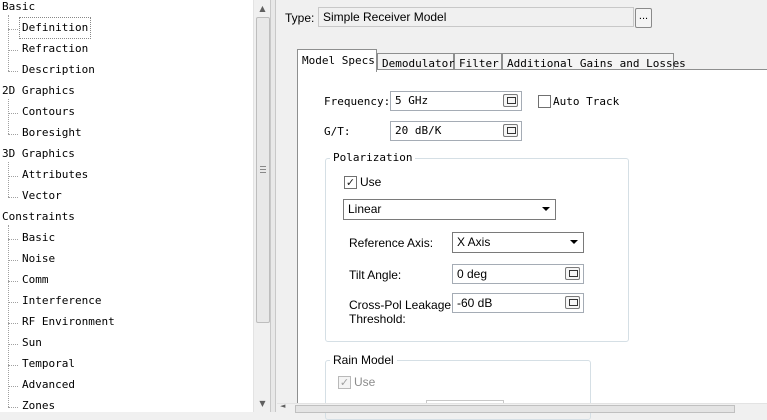  I want to click on tree-item-noise: Noise, so click(38, 259).